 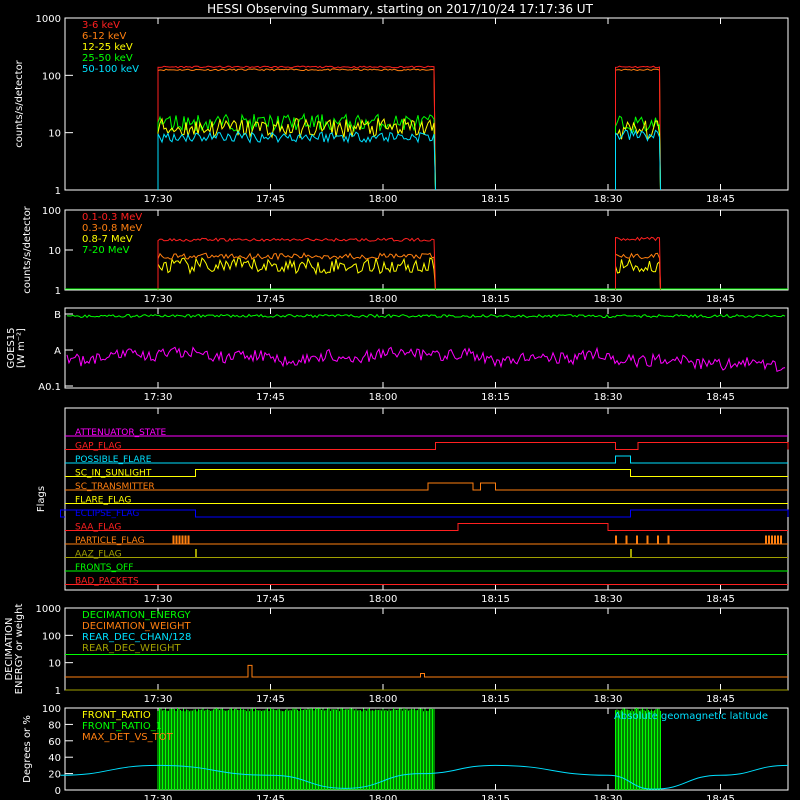 What do you see at coordinates (19, 649) in the screenshot?
I see `y-axis-label-2: ENERGY or weight` at bounding box center [19, 649].